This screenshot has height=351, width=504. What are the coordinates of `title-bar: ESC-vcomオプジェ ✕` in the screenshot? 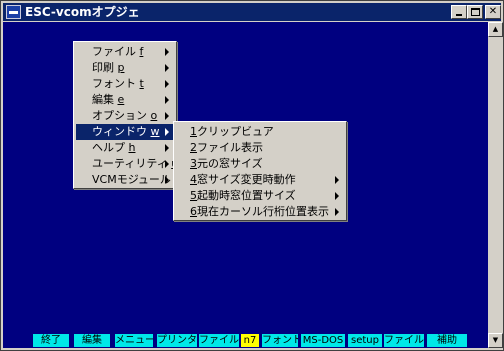 It's located at (252, 12).